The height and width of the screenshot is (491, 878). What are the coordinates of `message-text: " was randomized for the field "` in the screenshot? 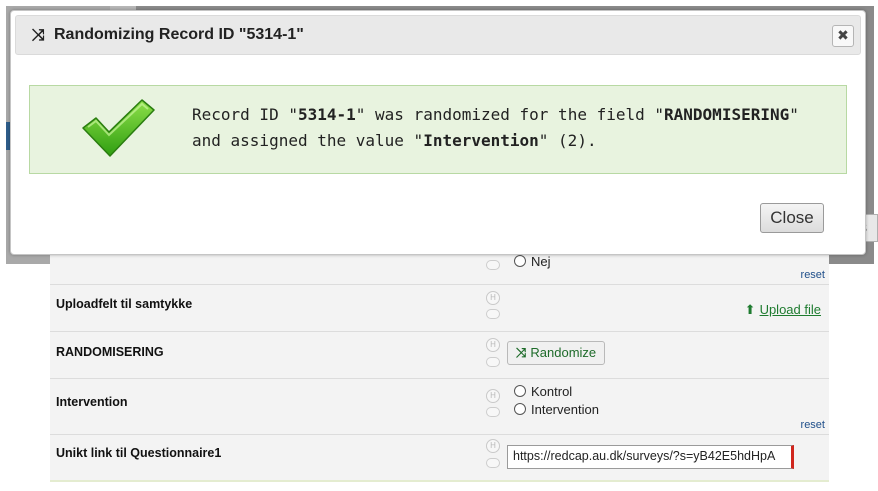 It's located at (510, 114).